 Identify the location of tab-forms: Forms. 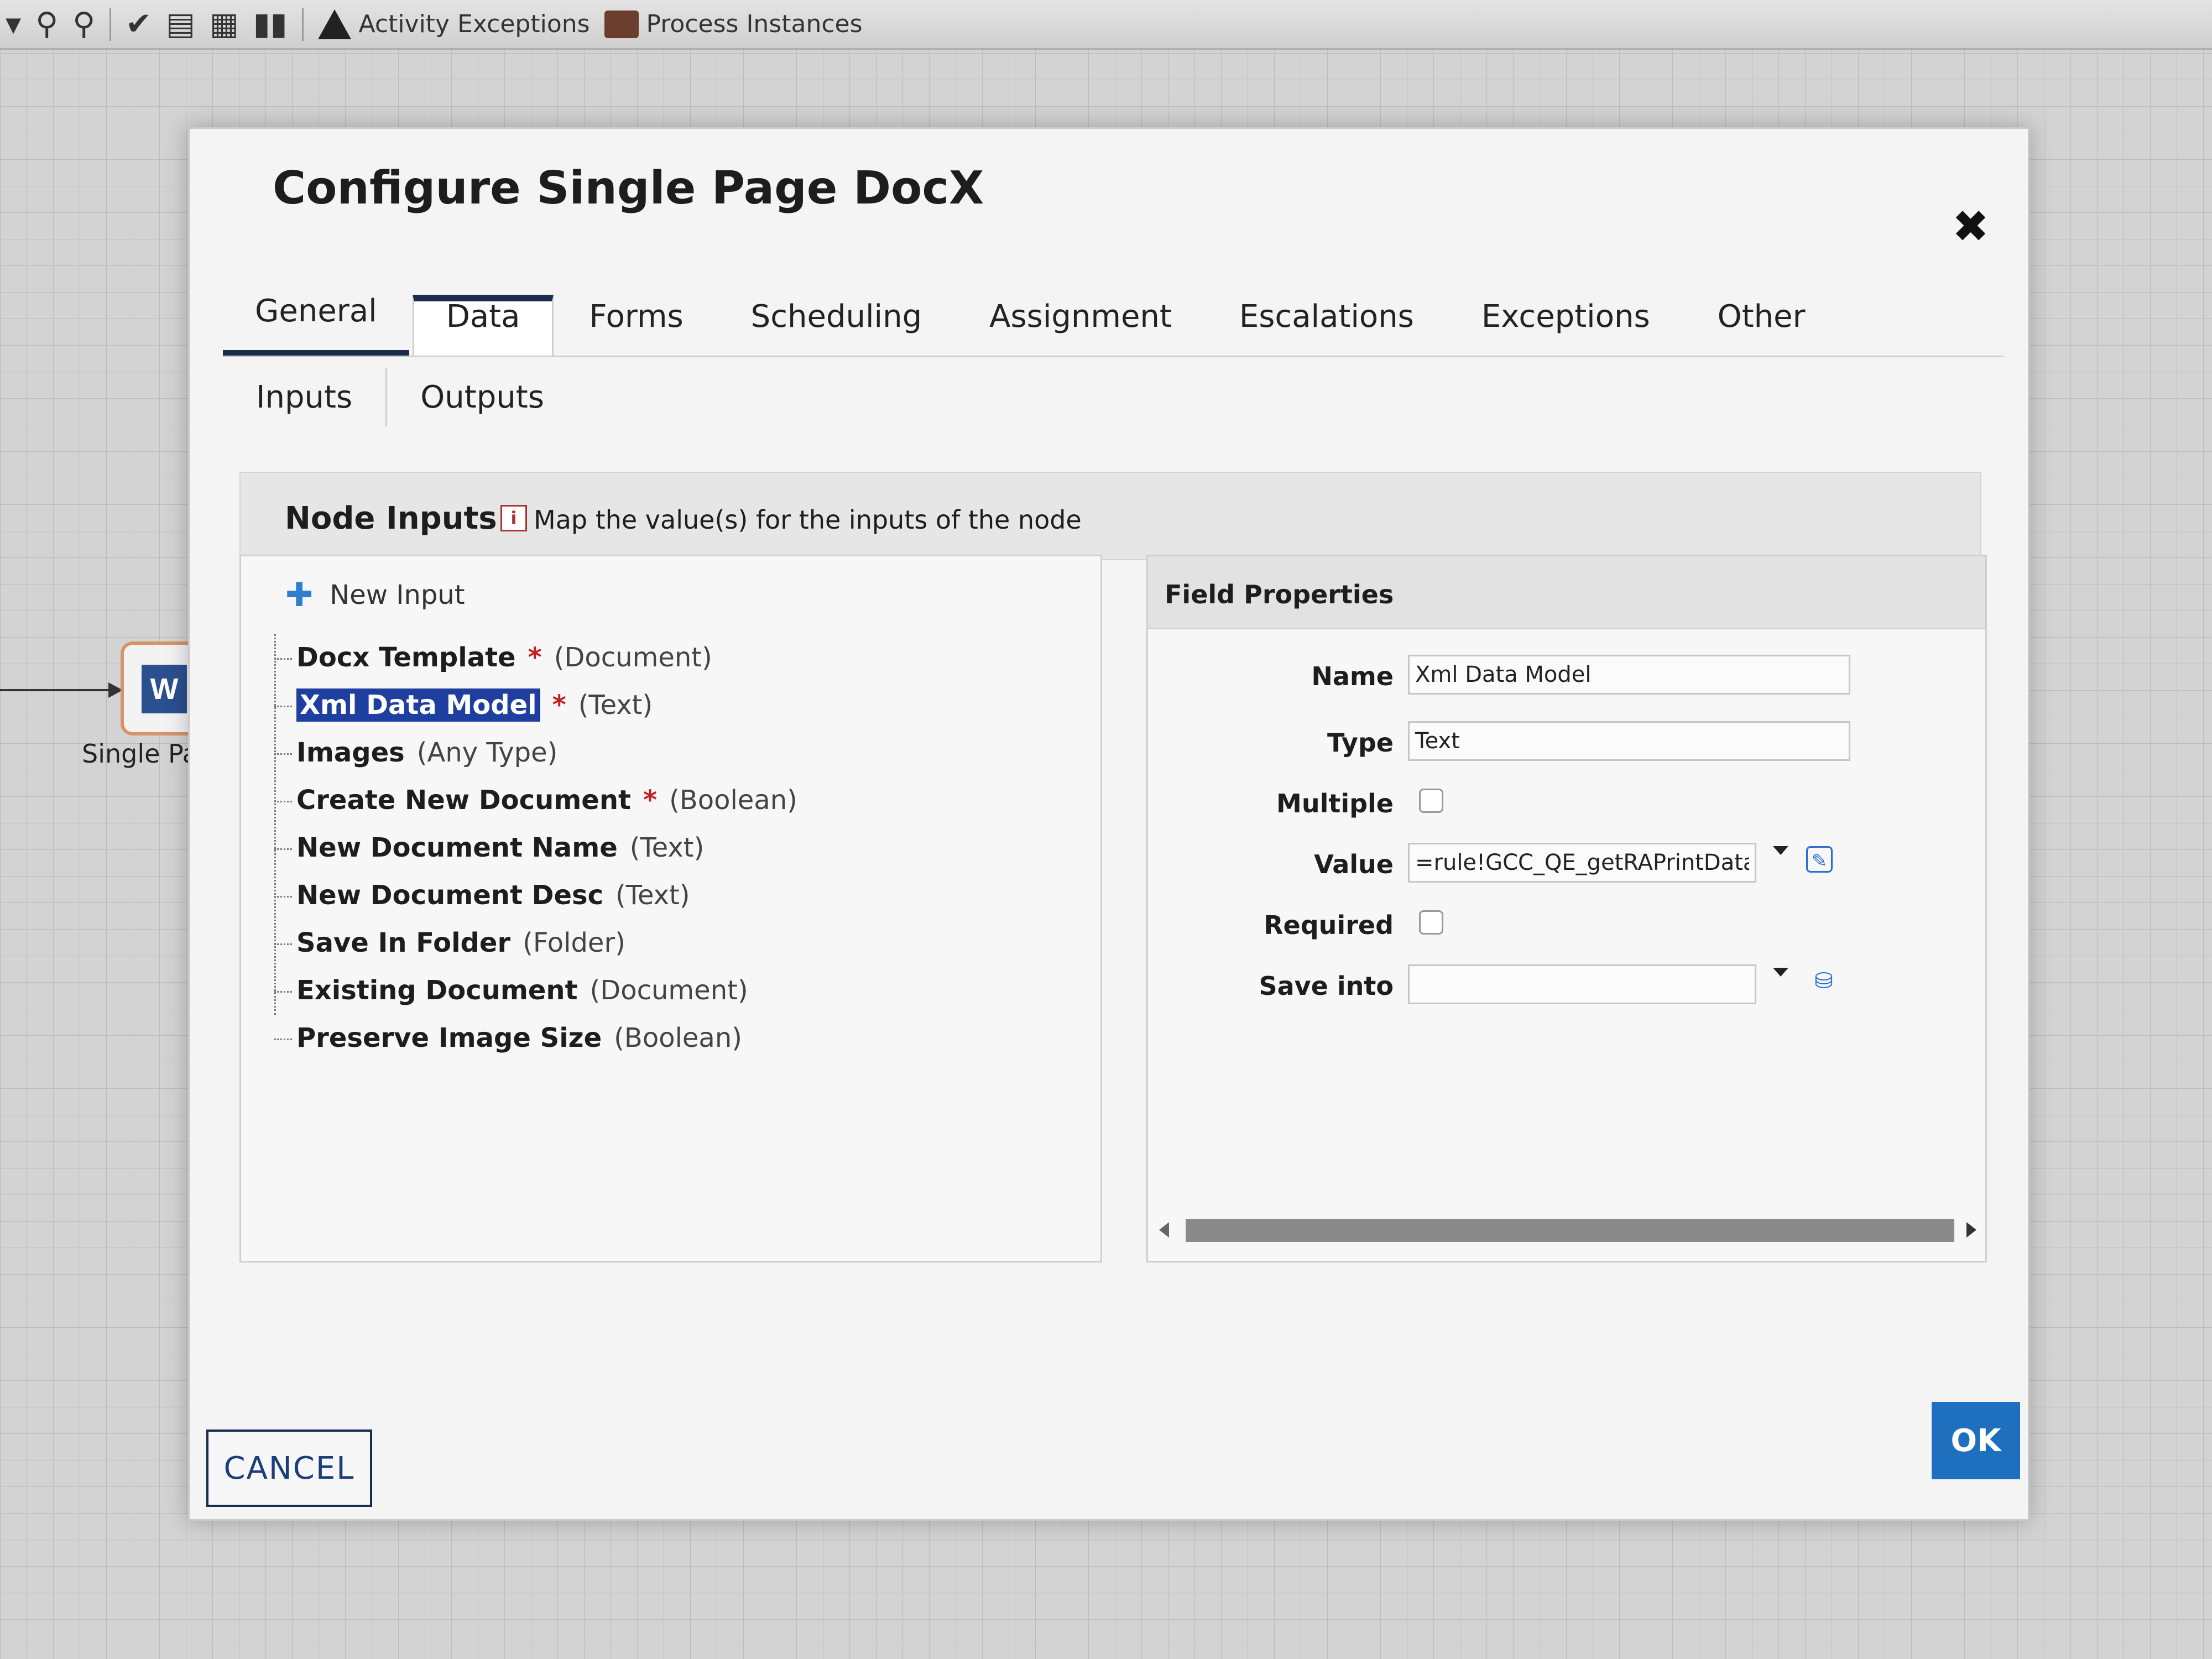
(636, 326).